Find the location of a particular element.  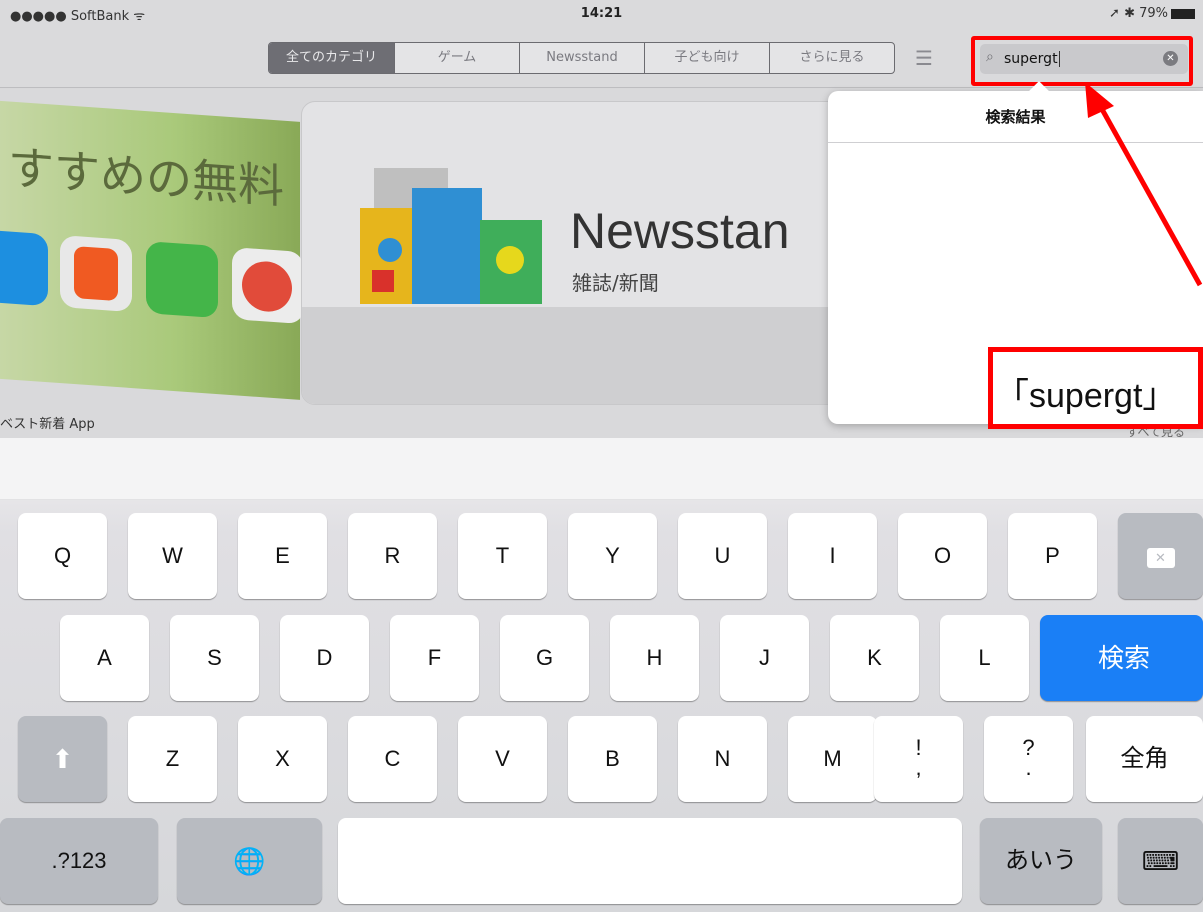

key-l: L is located at coordinates (984, 658).